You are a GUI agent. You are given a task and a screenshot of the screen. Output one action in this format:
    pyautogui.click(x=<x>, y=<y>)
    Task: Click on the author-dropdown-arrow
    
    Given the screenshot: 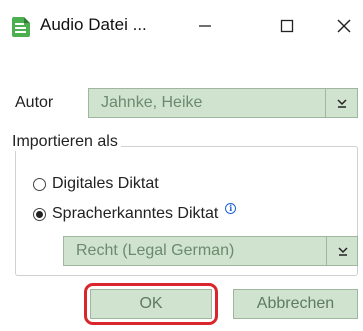 What is the action you would take?
    pyautogui.click(x=342, y=103)
    